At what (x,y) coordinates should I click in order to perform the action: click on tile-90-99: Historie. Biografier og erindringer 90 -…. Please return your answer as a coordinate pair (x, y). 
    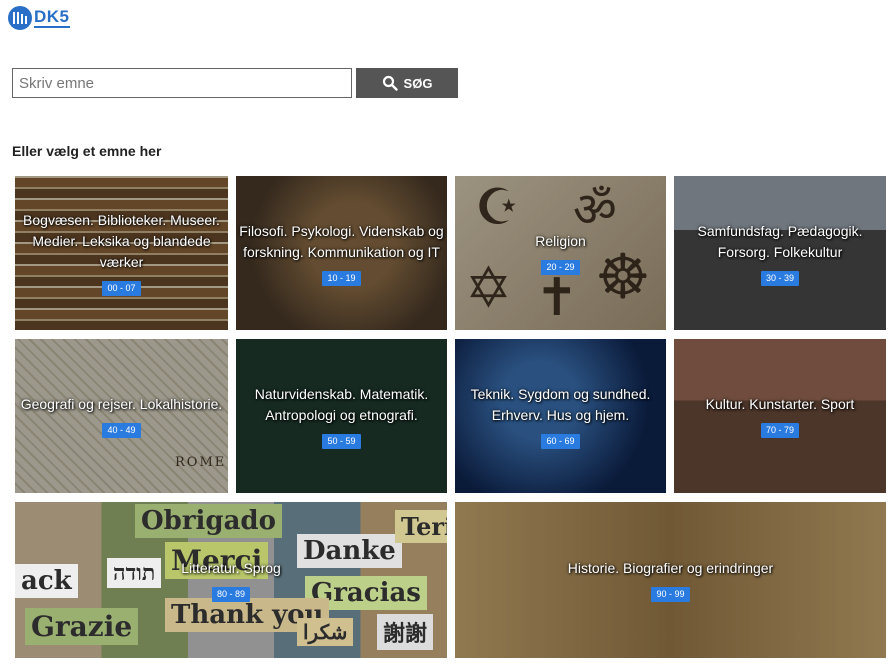
    Looking at the image, I should click on (670, 580).